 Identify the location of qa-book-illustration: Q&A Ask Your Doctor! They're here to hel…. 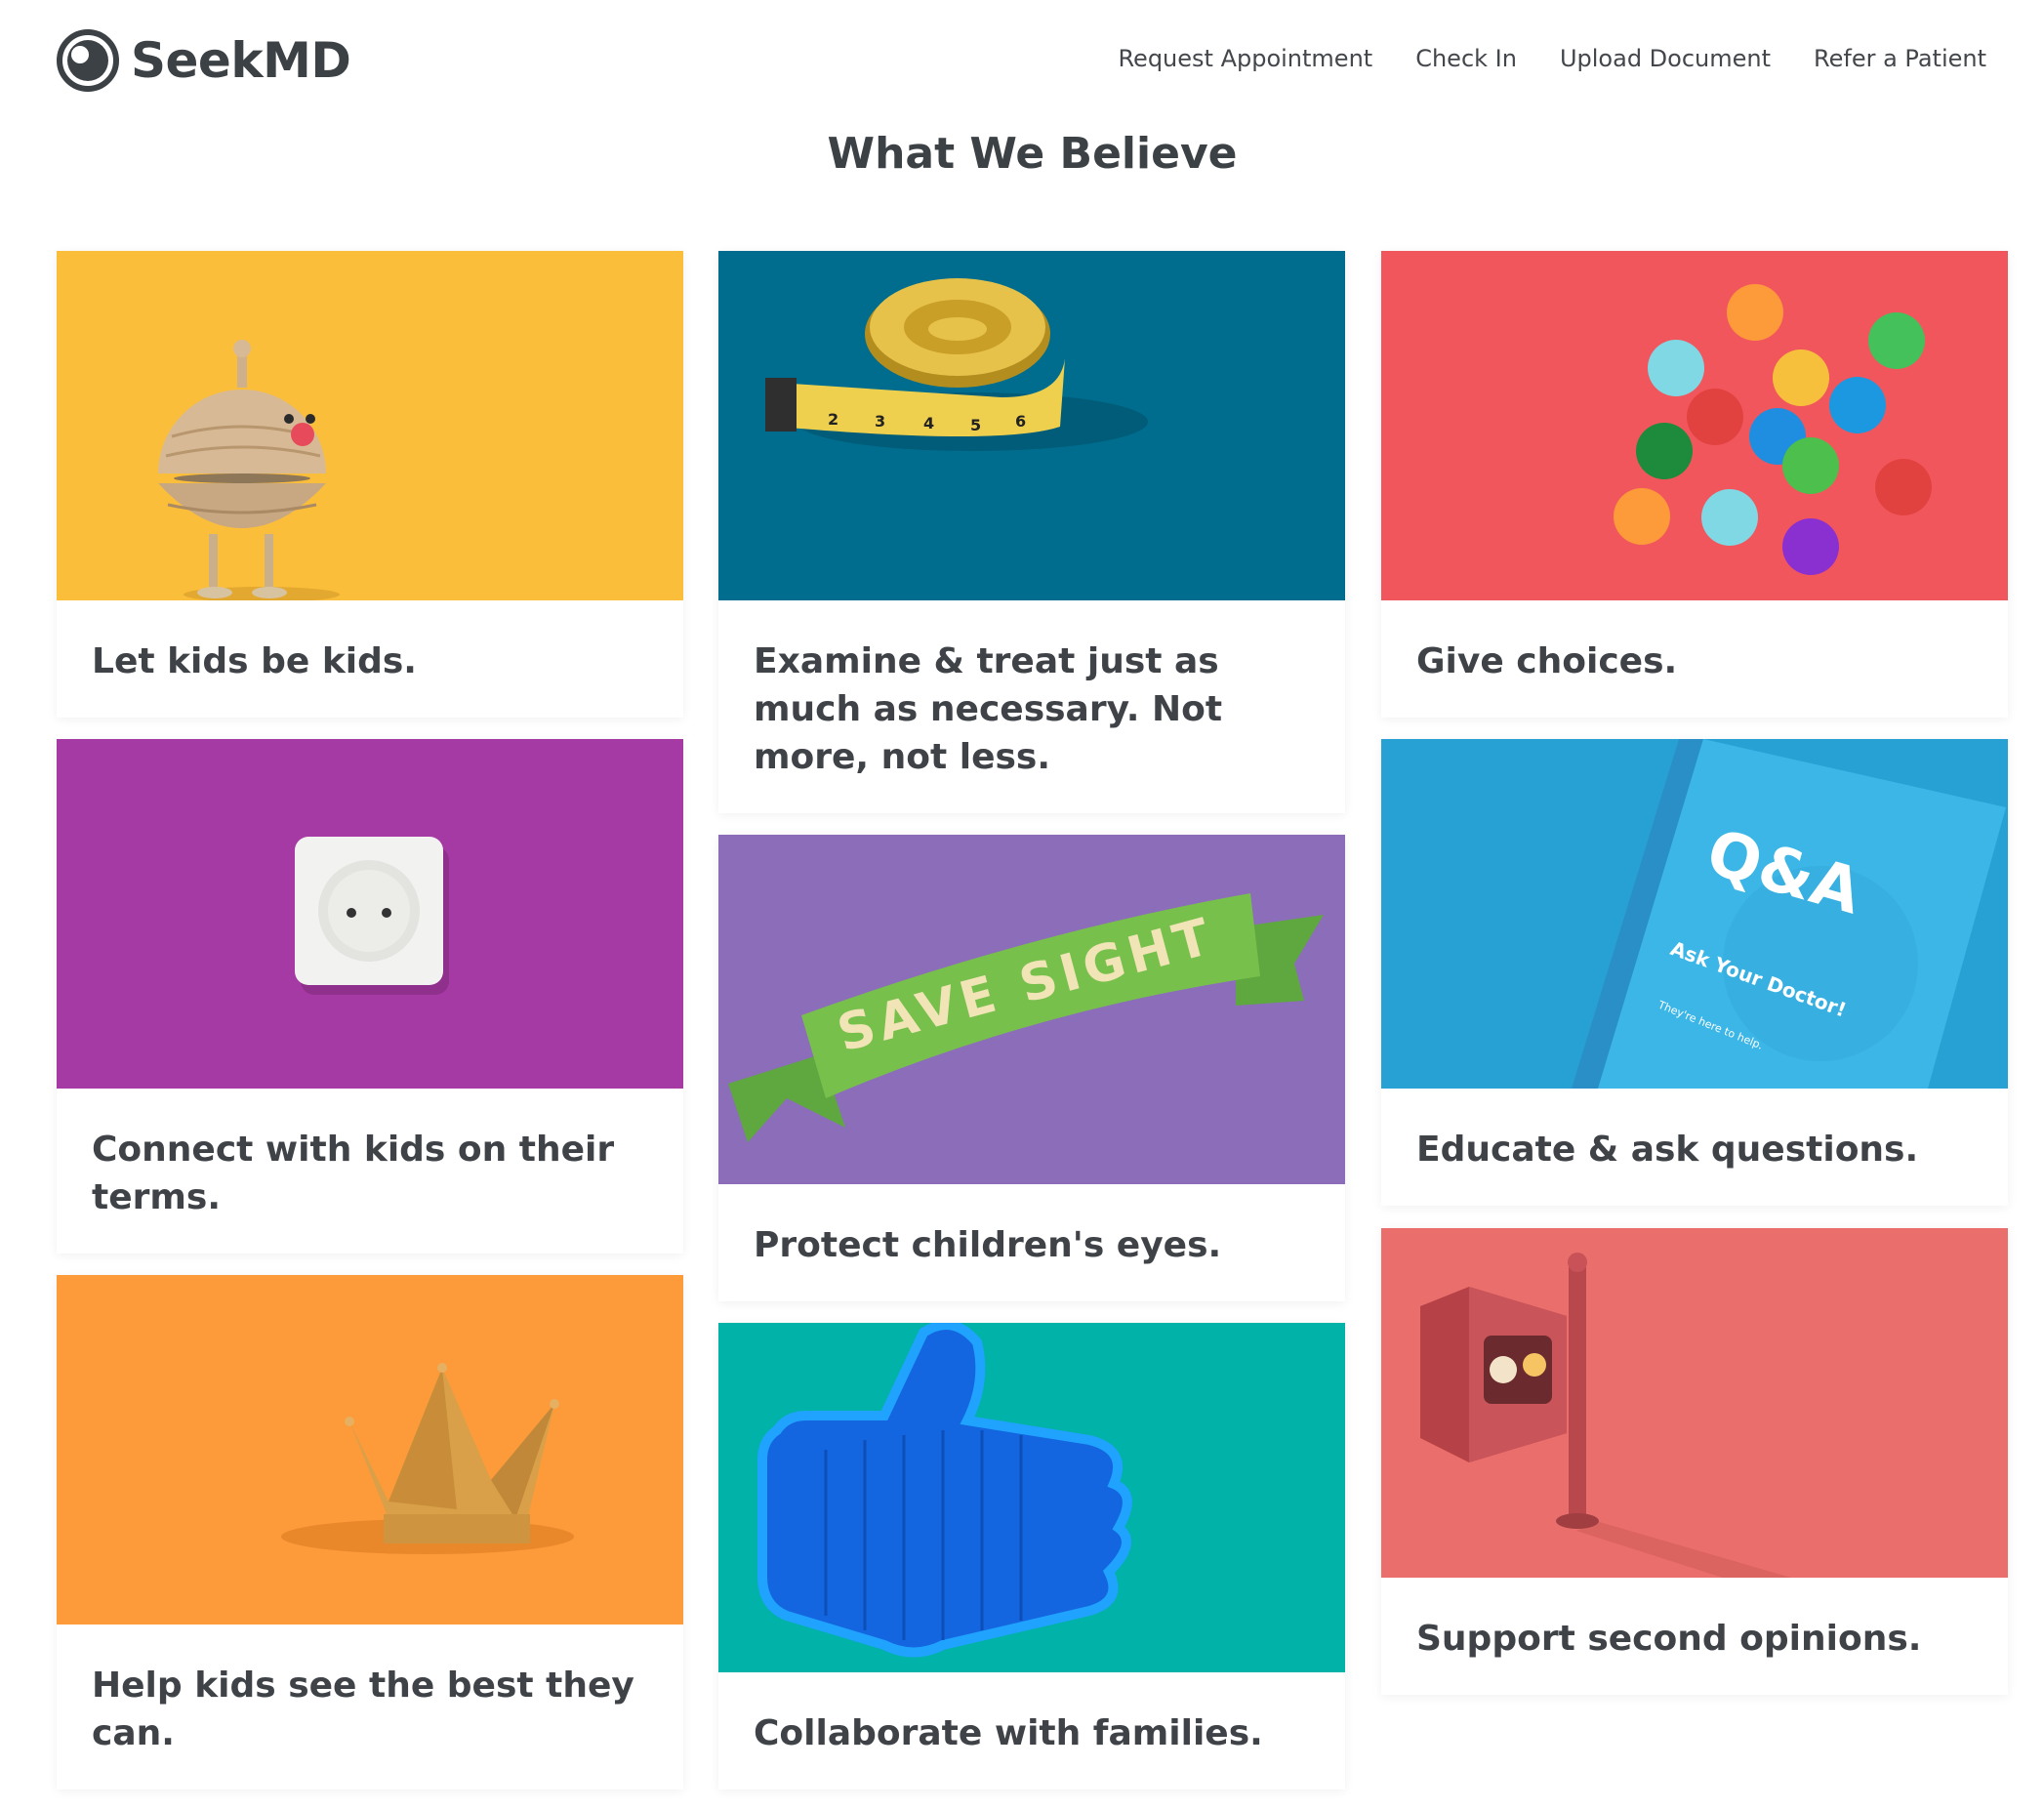
(1694, 914).